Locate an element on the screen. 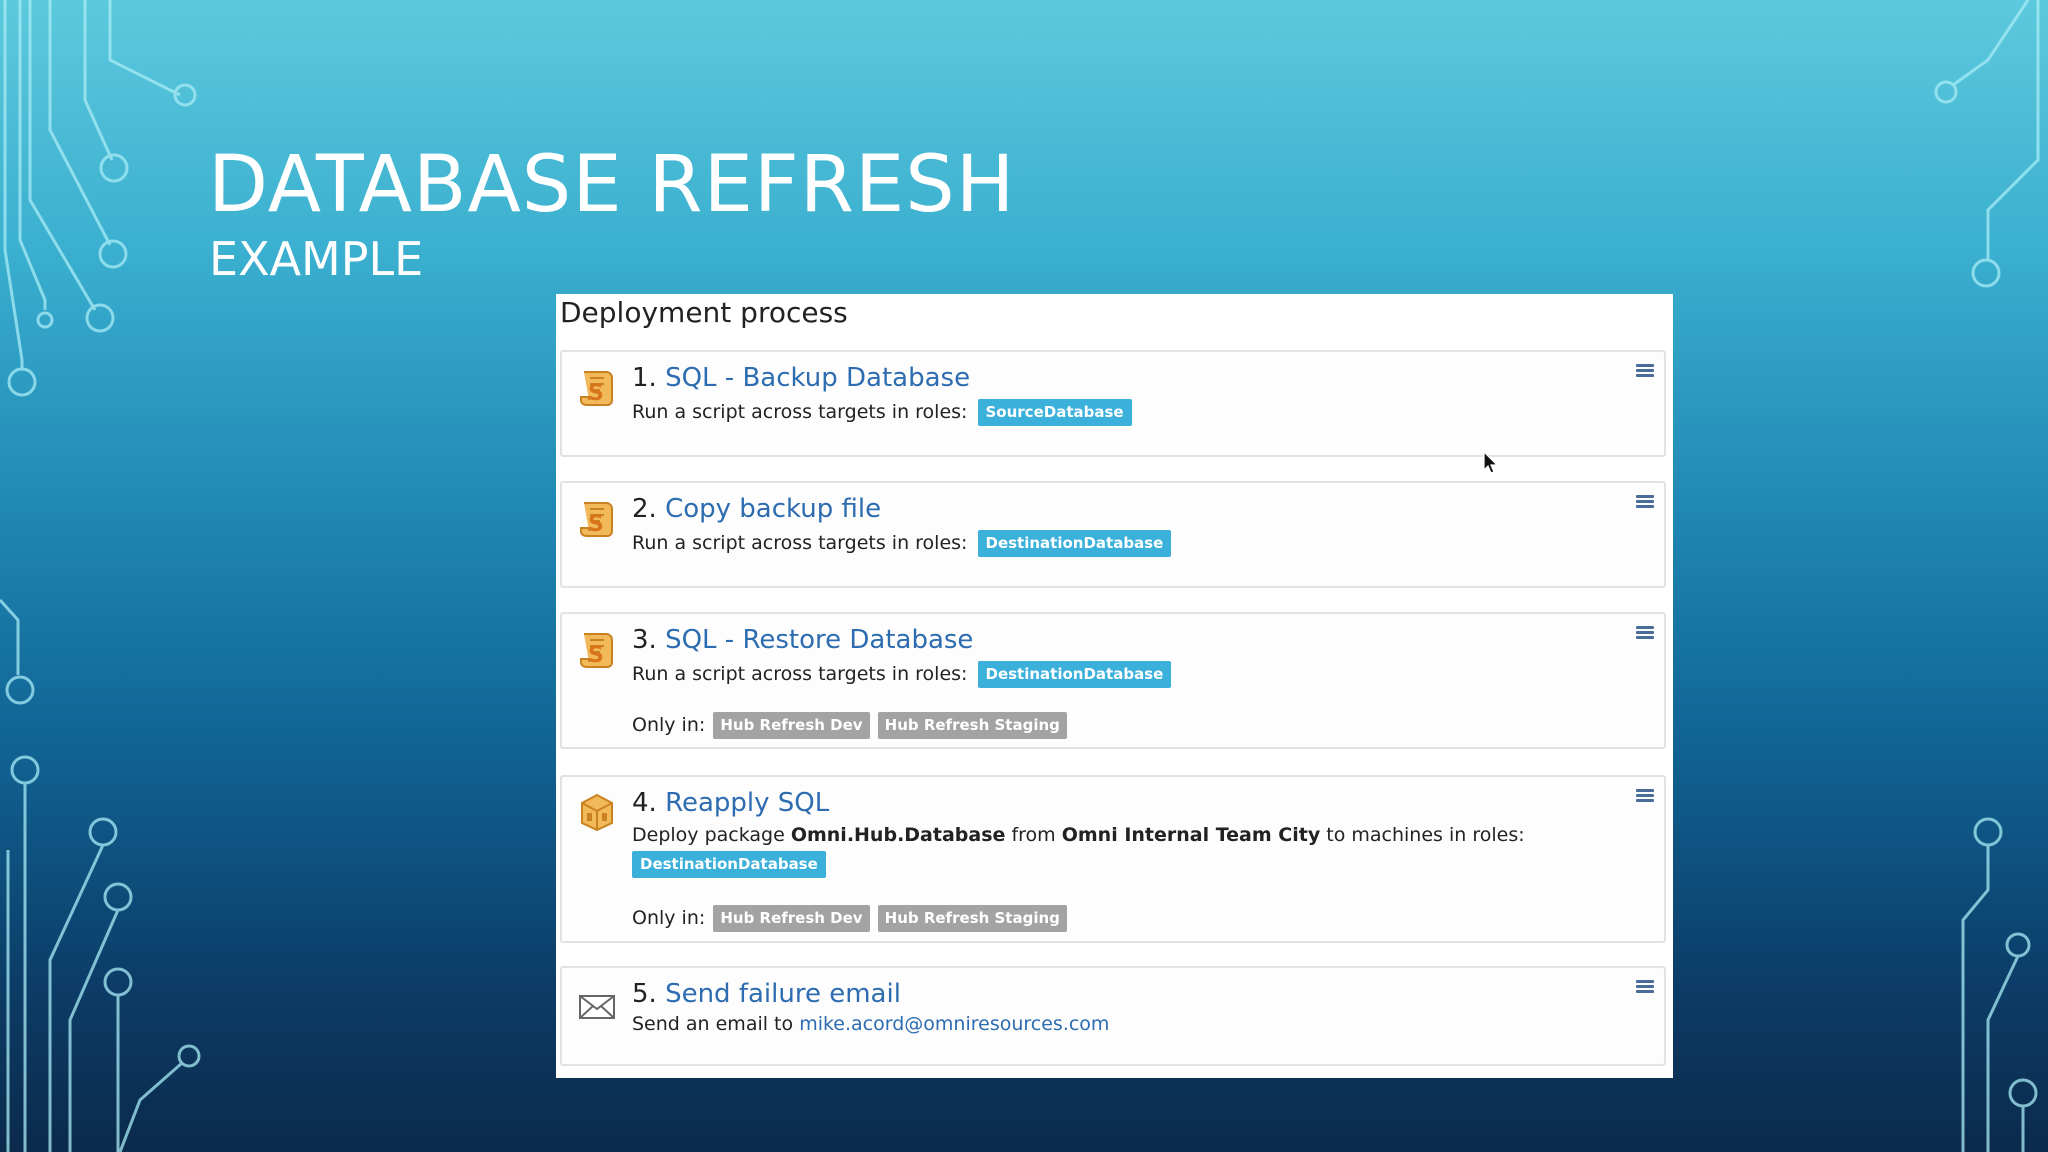  panel-header: Deployment process is located at coordinates (704, 322).